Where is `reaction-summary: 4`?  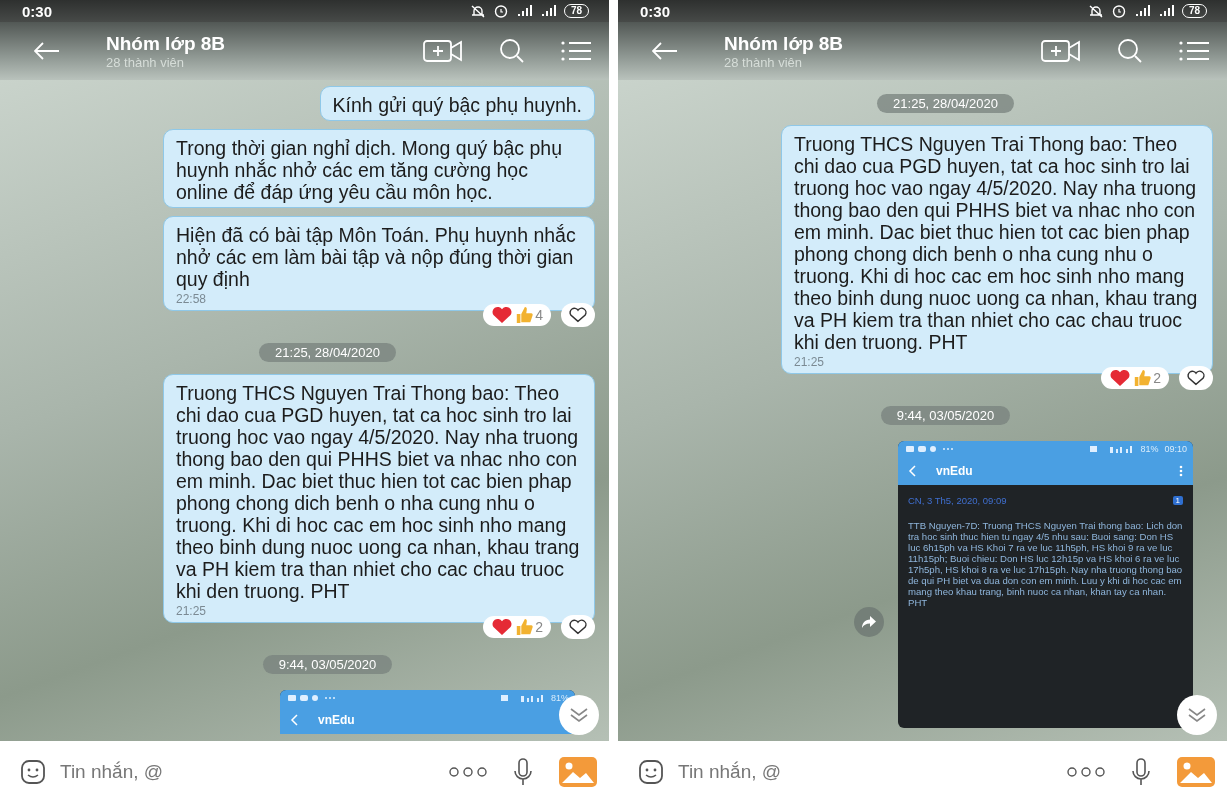
reaction-summary: 4 is located at coordinates (517, 315).